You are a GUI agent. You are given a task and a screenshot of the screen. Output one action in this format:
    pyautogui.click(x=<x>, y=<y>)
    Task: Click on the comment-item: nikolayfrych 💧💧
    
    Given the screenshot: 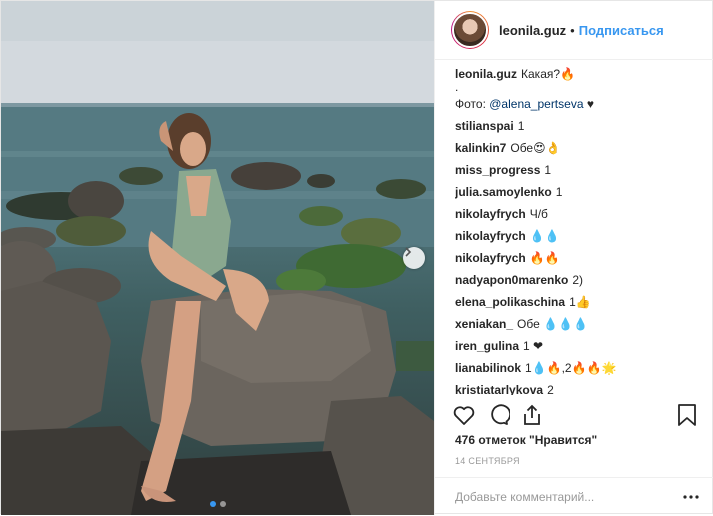 What is the action you would take?
    pyautogui.click(x=577, y=236)
    